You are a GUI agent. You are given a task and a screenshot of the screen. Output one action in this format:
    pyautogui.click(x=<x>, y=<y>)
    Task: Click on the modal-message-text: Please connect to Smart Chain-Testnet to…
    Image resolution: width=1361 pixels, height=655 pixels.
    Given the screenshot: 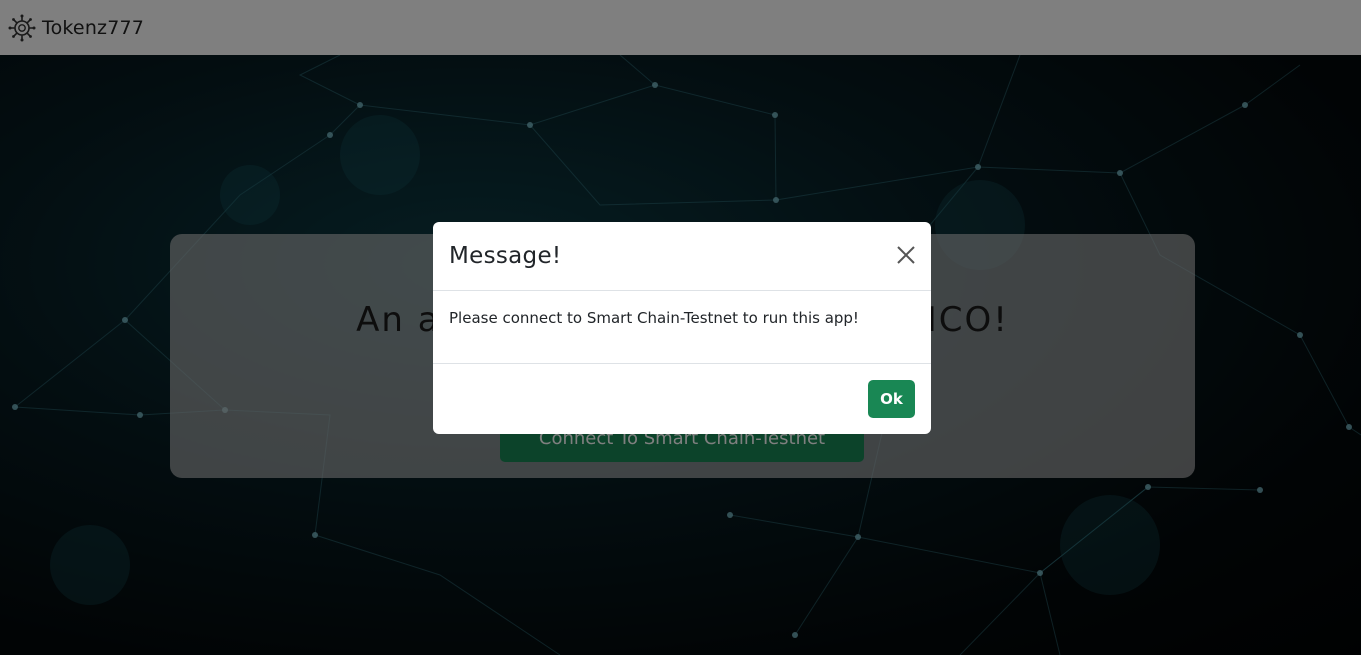 What is the action you would take?
    pyautogui.click(x=654, y=318)
    